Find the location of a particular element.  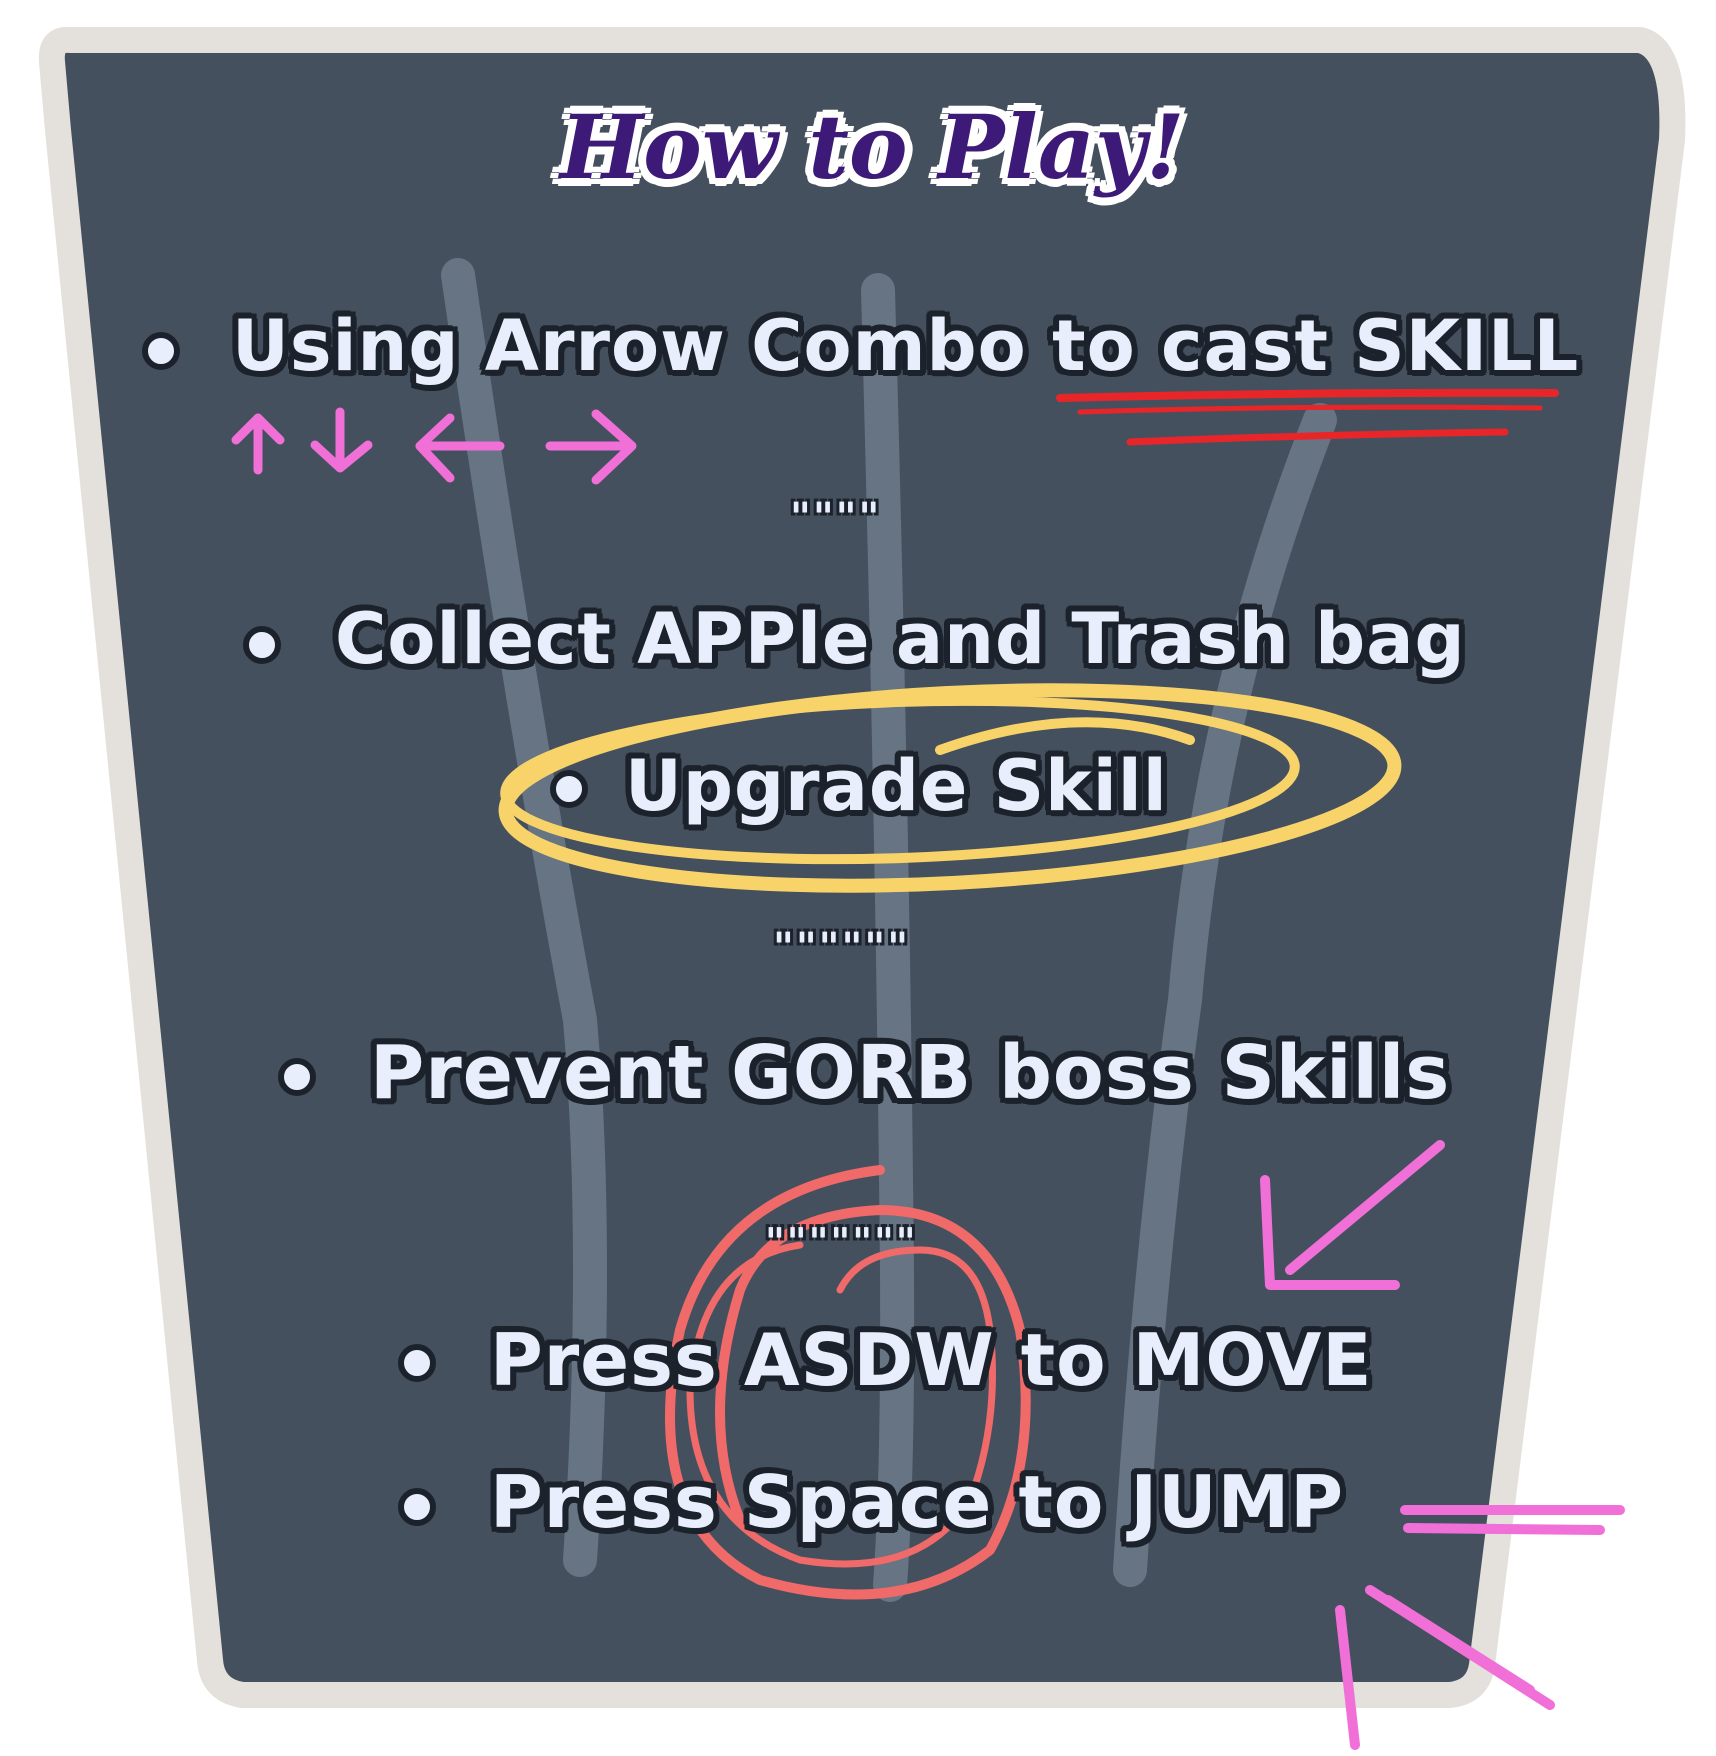

instruction-jump: Press Space to JUMP is located at coordinates (917, 1502).